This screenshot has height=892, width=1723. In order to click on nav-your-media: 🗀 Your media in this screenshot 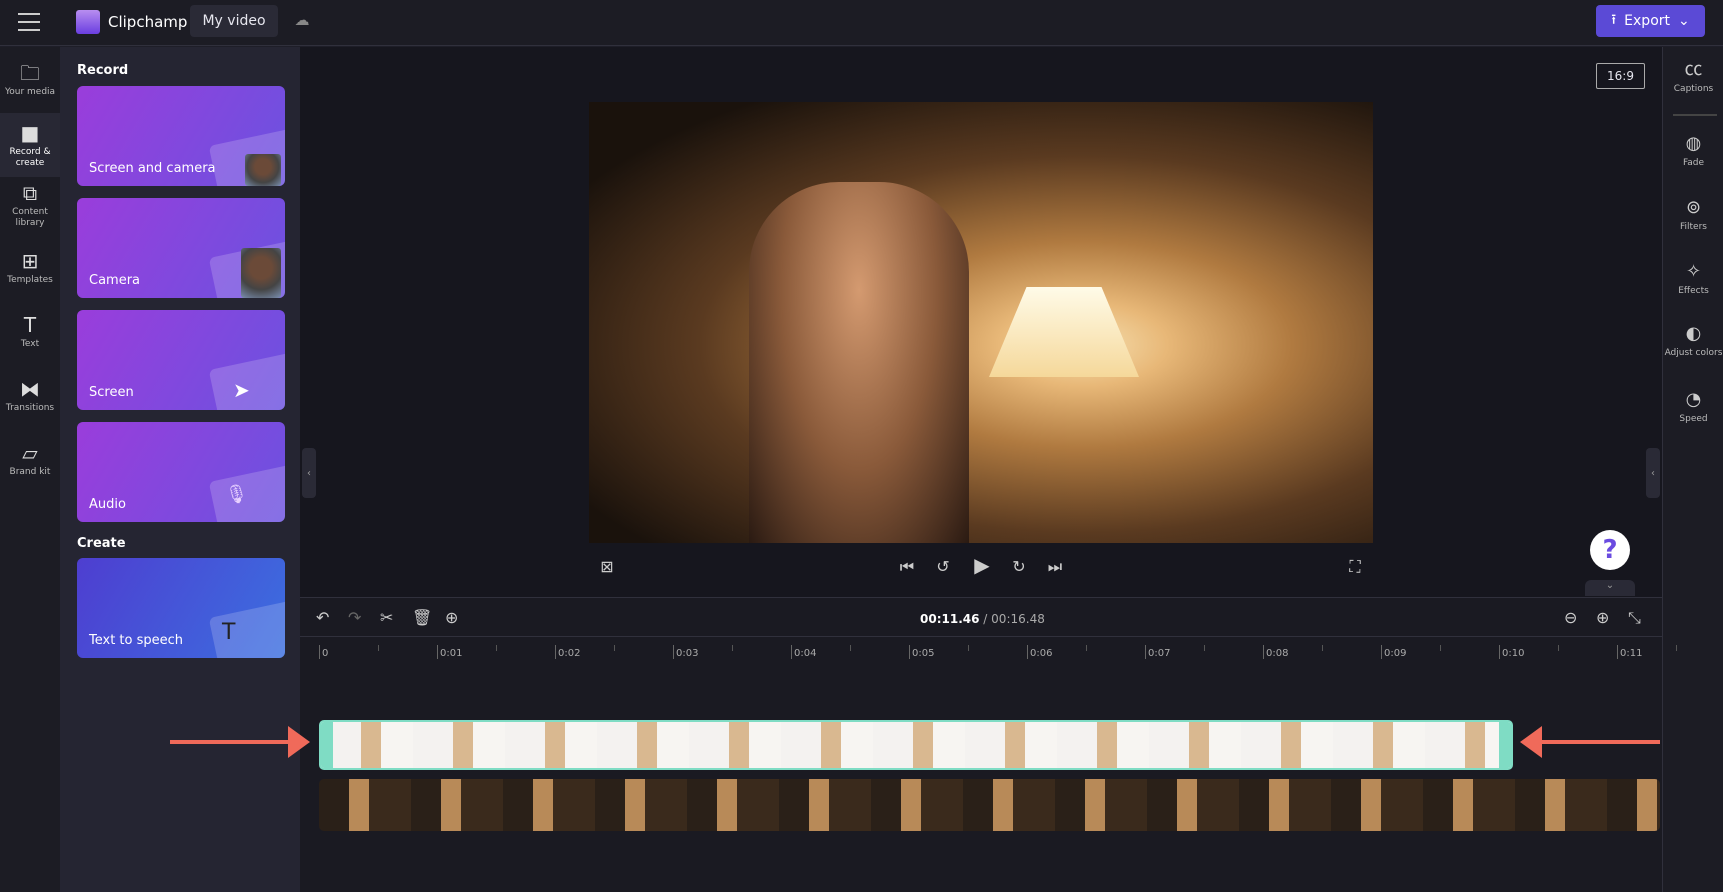, I will do `click(30, 84)`.